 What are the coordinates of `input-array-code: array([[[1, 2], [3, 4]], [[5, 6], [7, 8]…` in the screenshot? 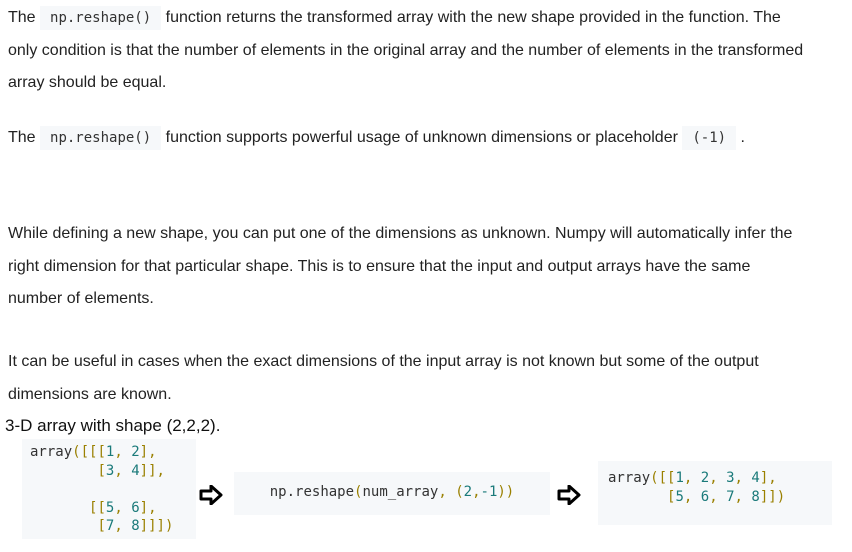 It's located at (109, 489).